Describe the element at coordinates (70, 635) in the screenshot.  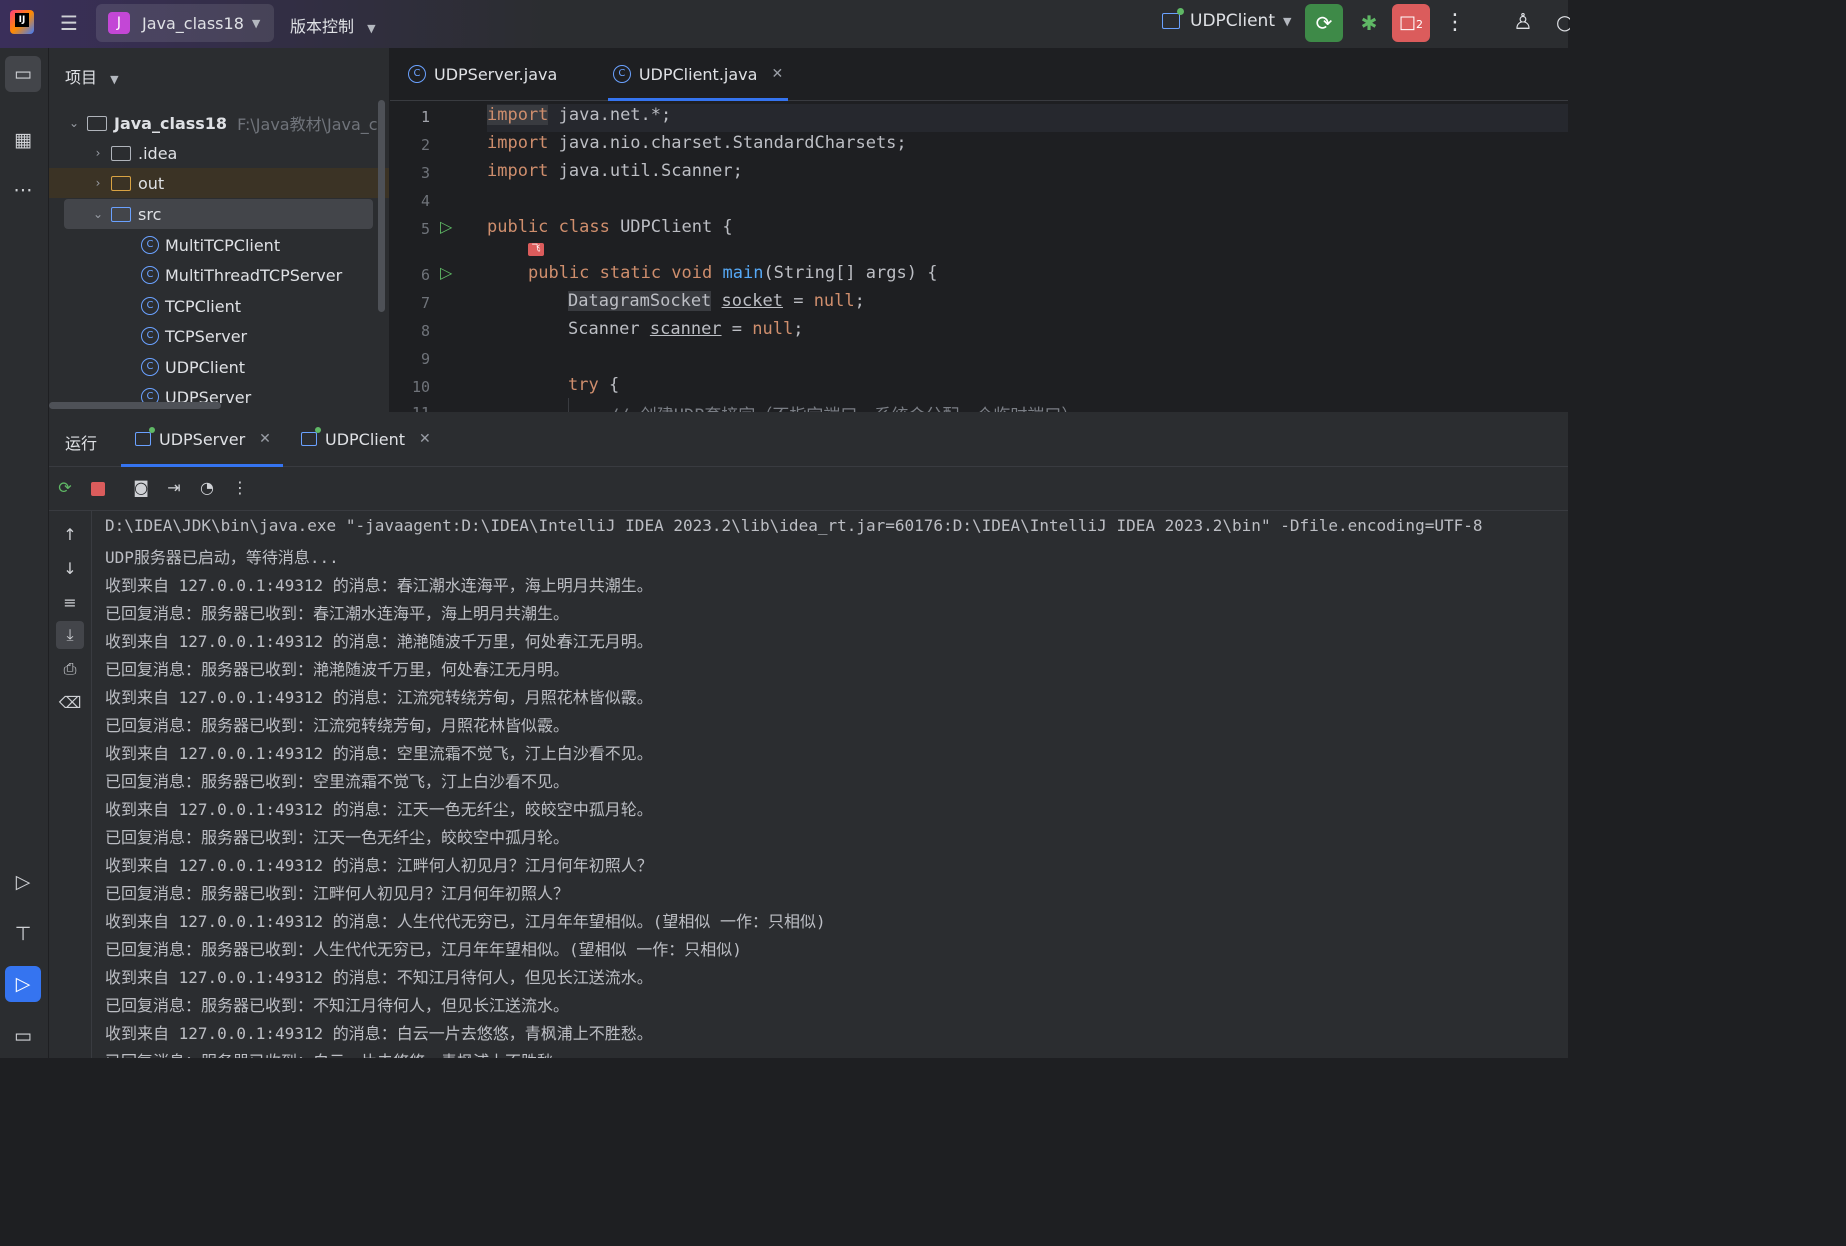
I see `scroll-to-end-icon: ⤓` at that location.